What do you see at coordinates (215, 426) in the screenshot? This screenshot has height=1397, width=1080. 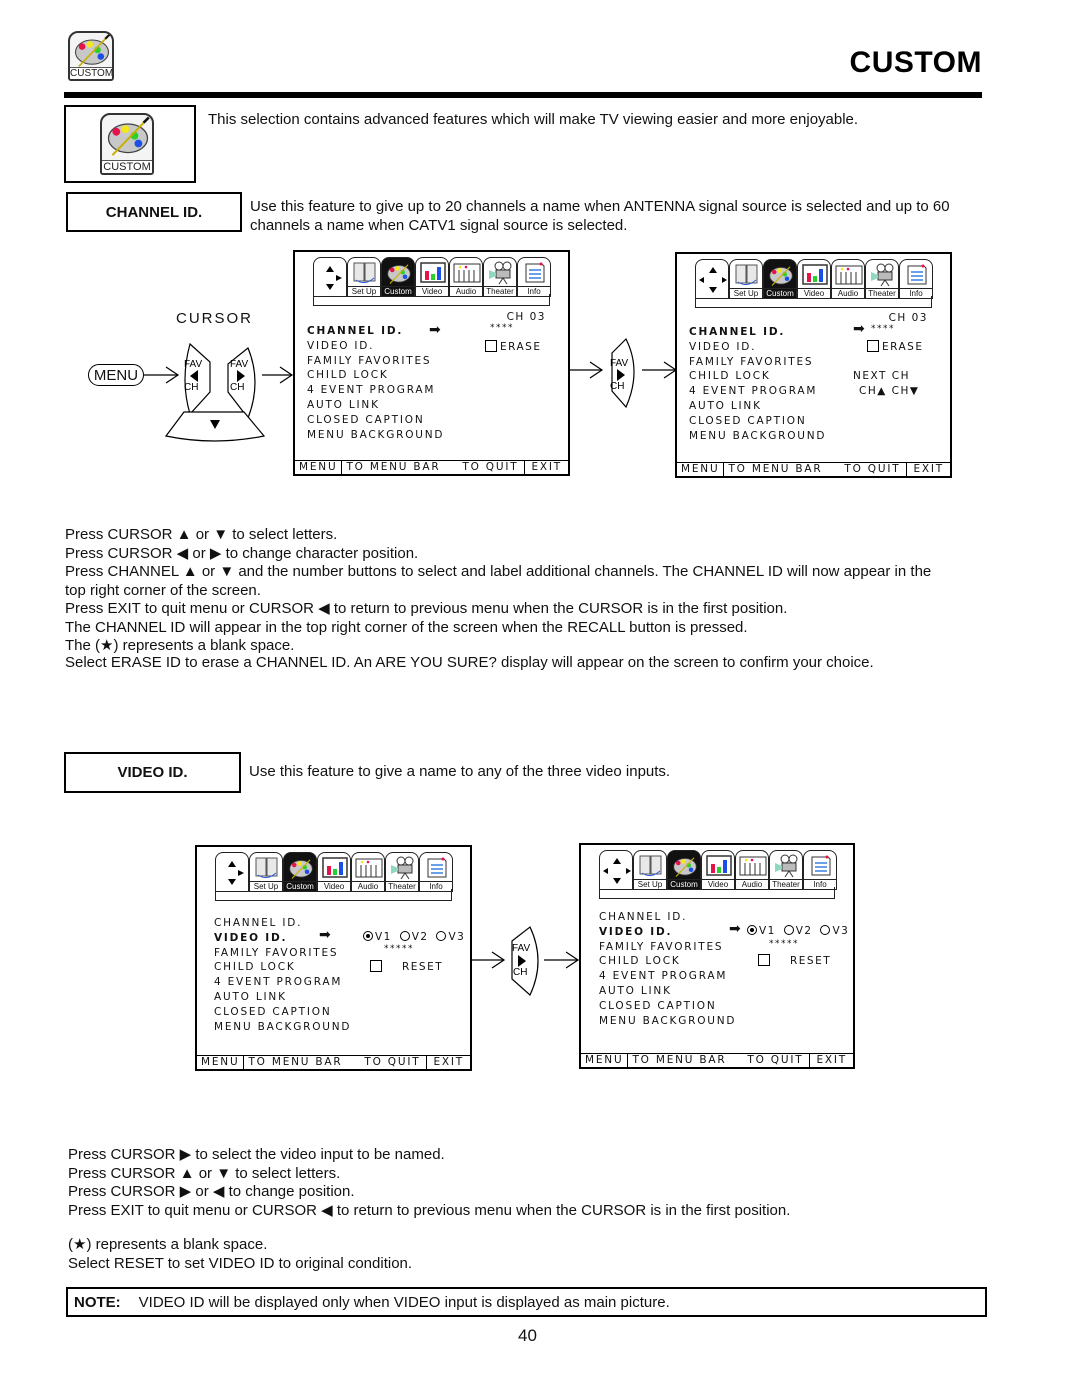 I see `cursor-down-button` at bounding box center [215, 426].